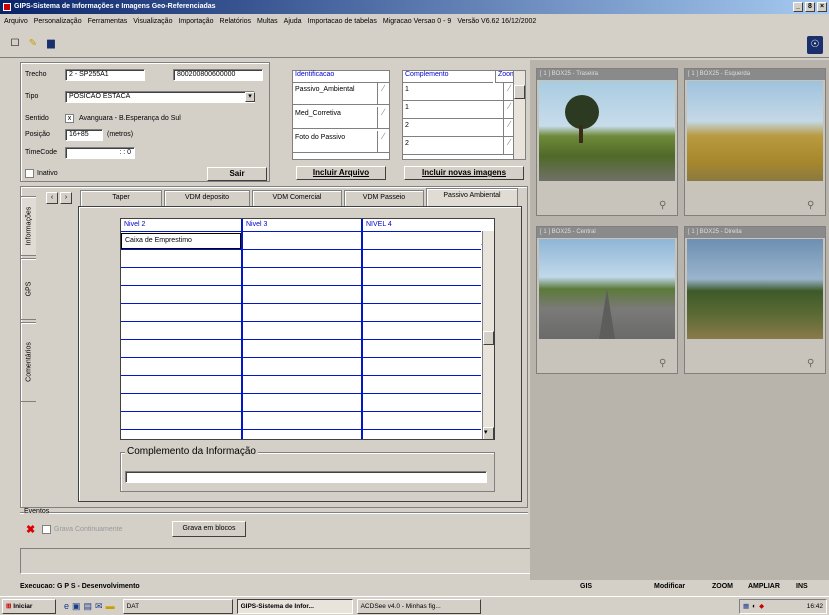  Describe the element at coordinates (29, 173) in the screenshot. I see `inativo-checkbox` at that location.